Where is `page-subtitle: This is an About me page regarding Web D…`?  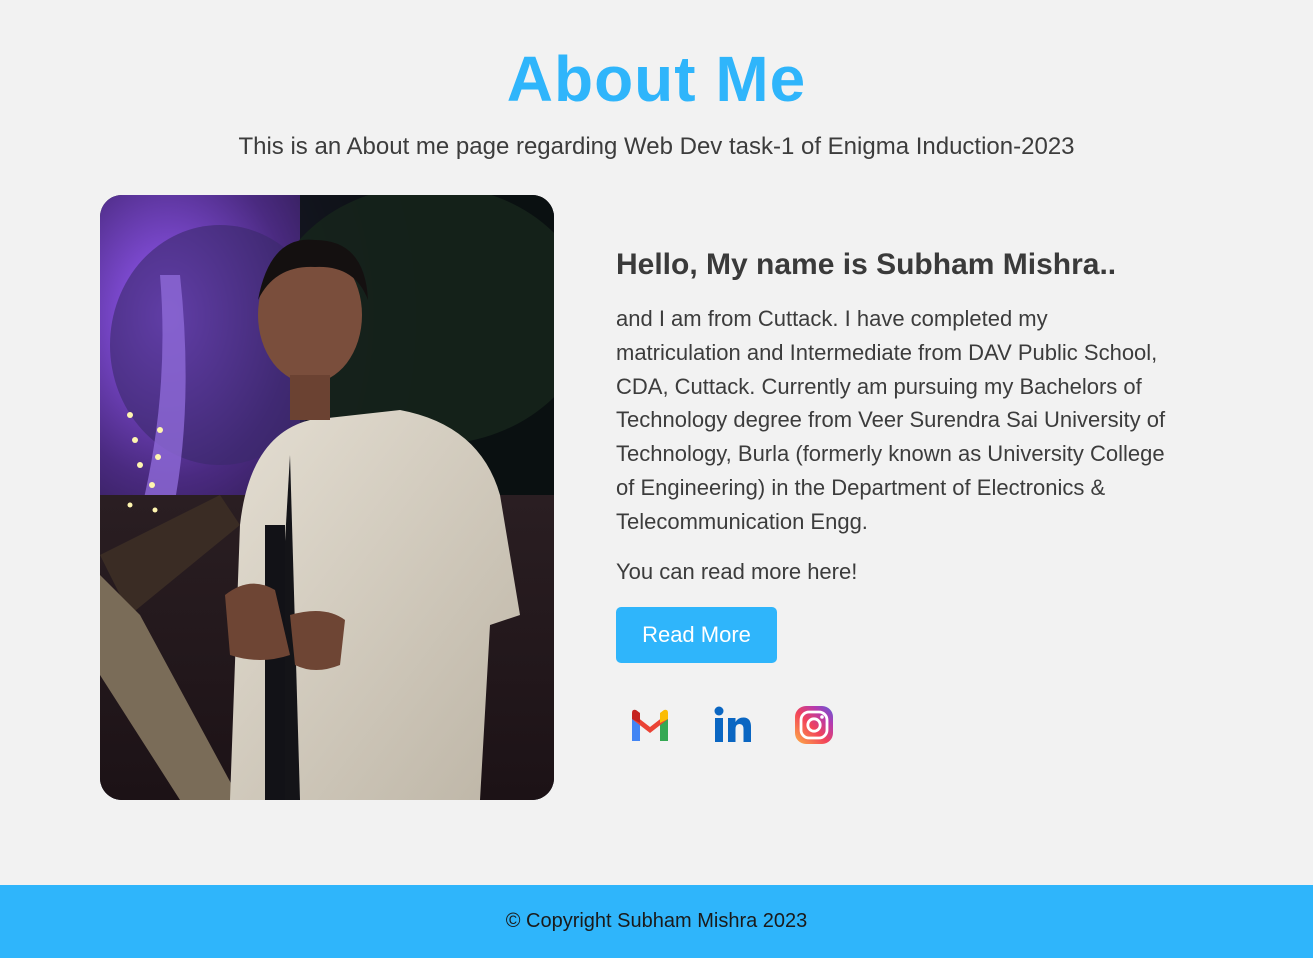 page-subtitle: This is an About me page regarding Web D… is located at coordinates (656, 146).